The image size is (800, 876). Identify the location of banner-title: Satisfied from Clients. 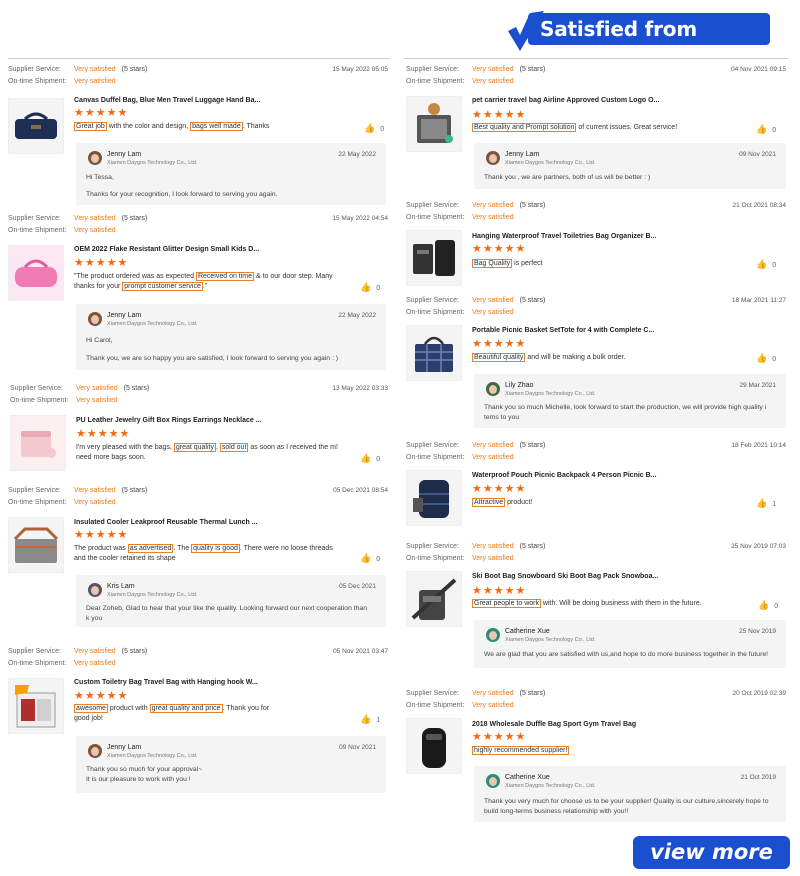
(649, 43).